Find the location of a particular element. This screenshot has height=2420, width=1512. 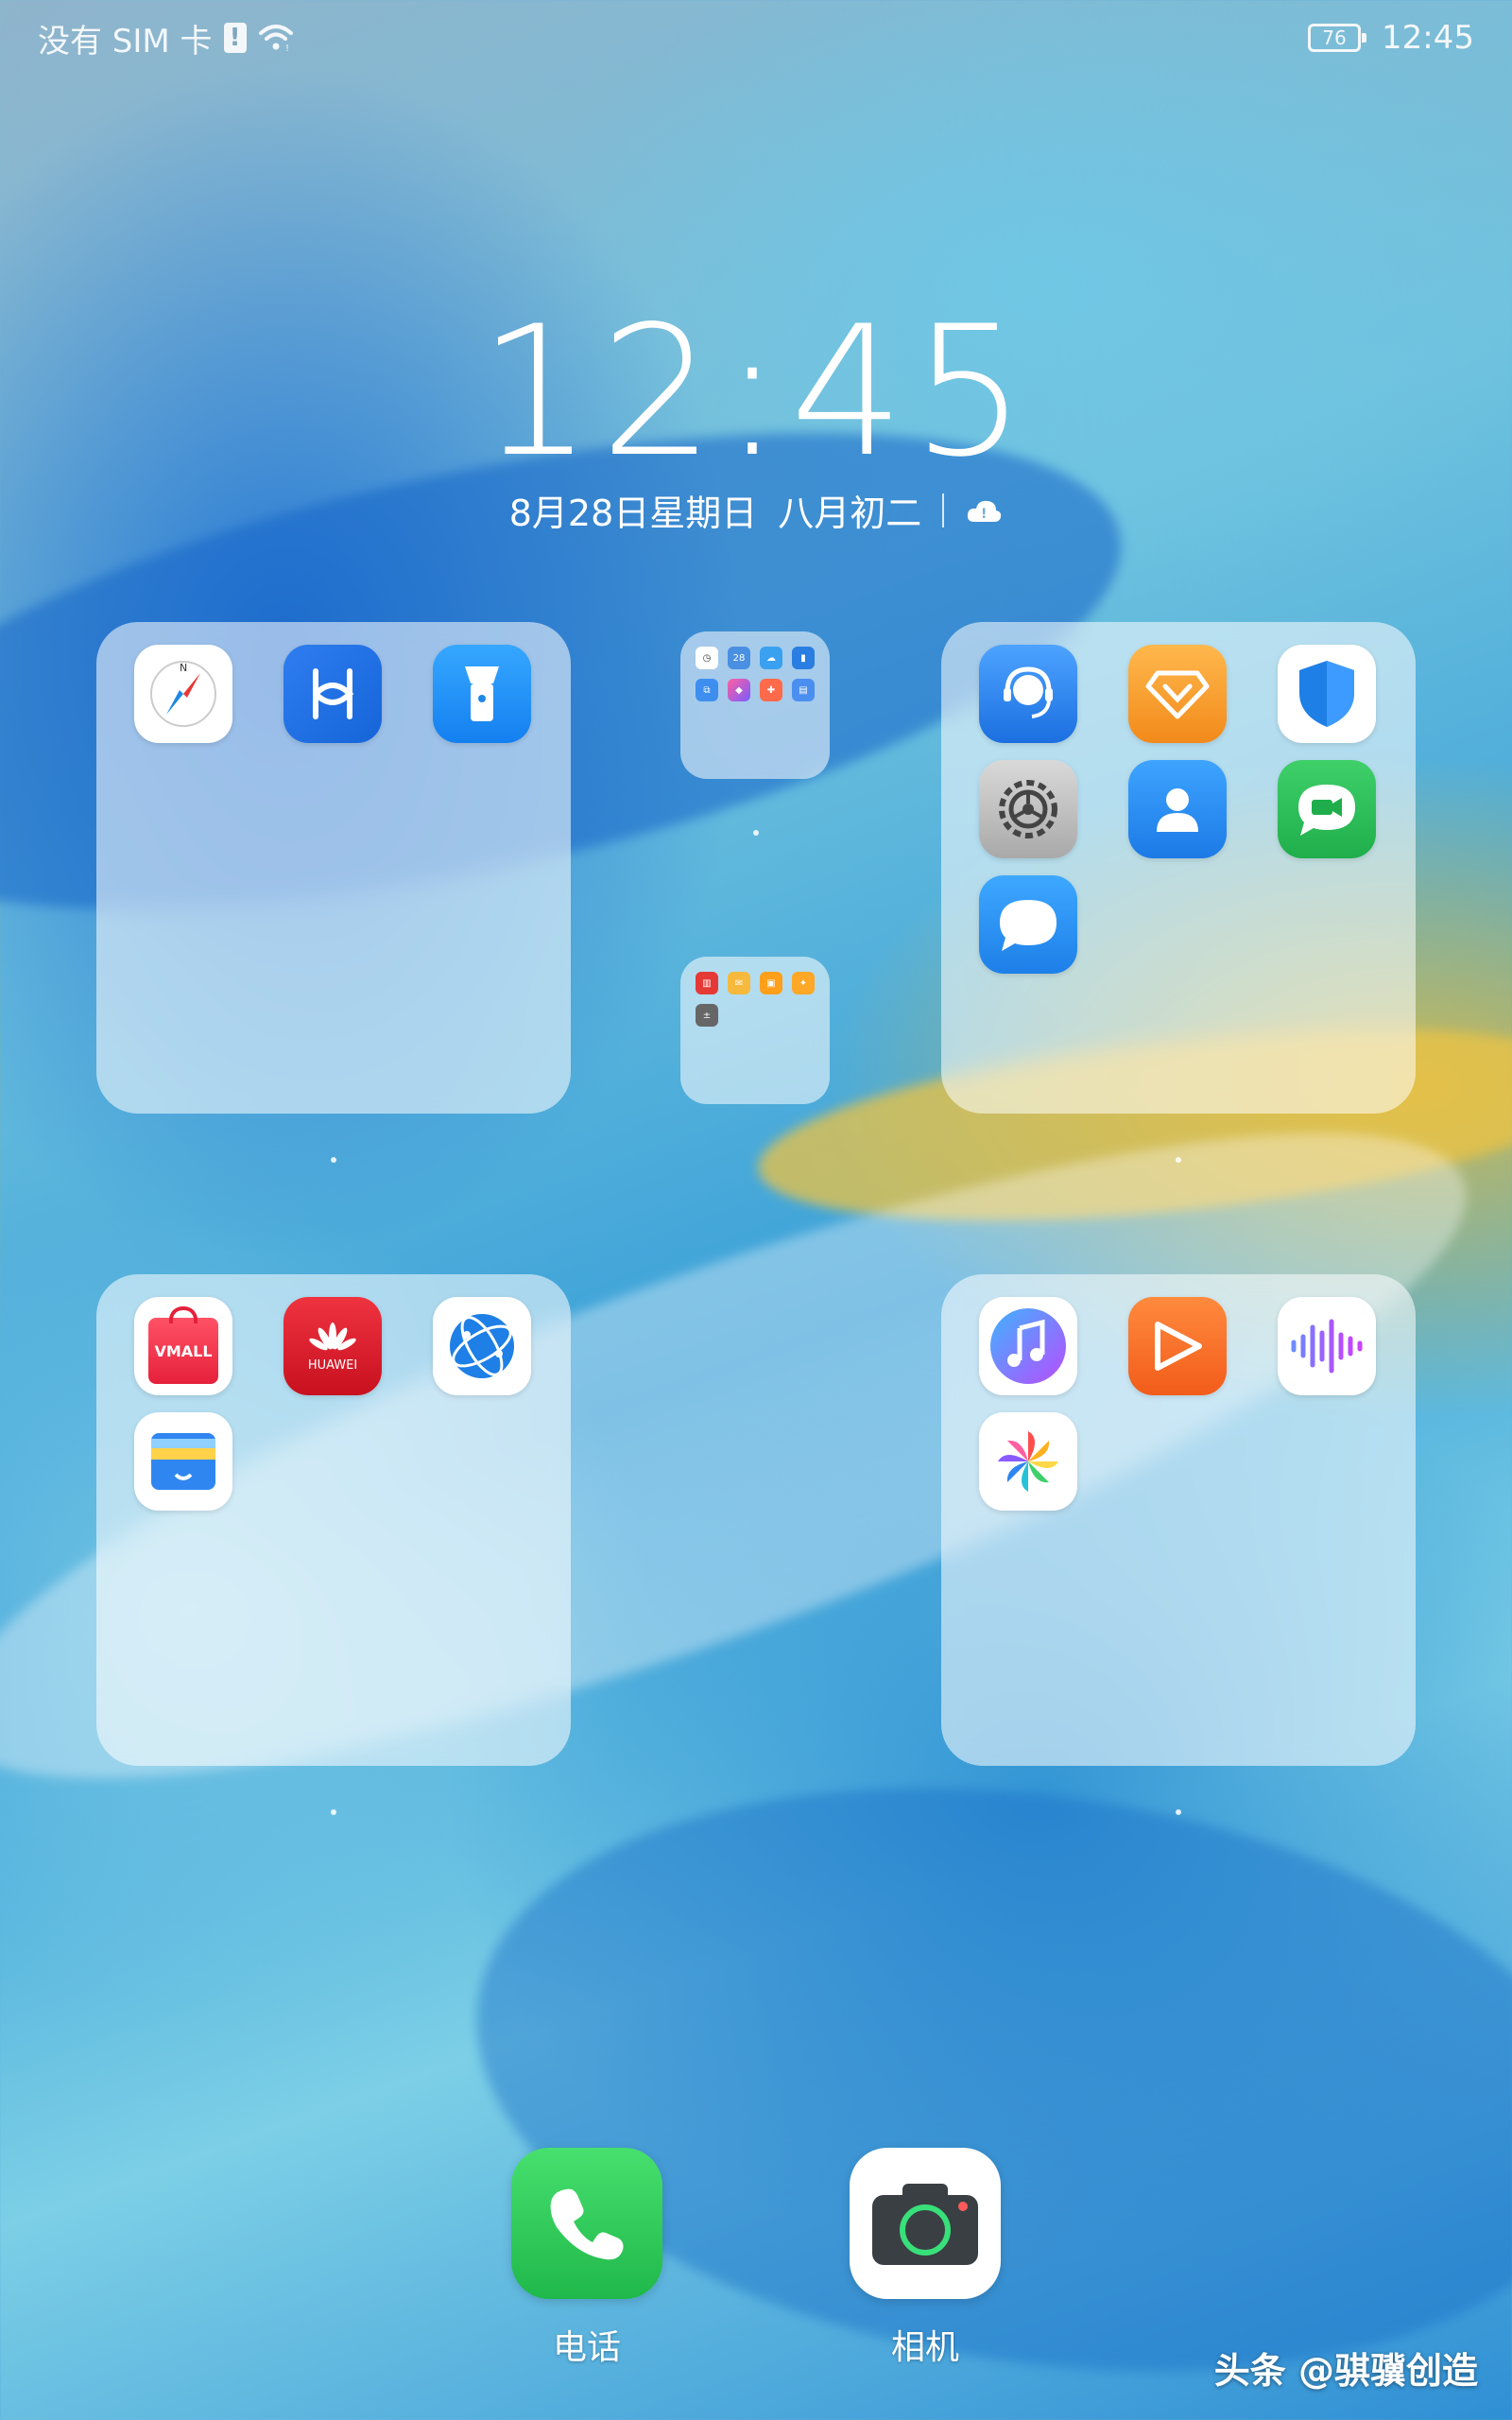

wallet-icon is located at coordinates (183, 1461).